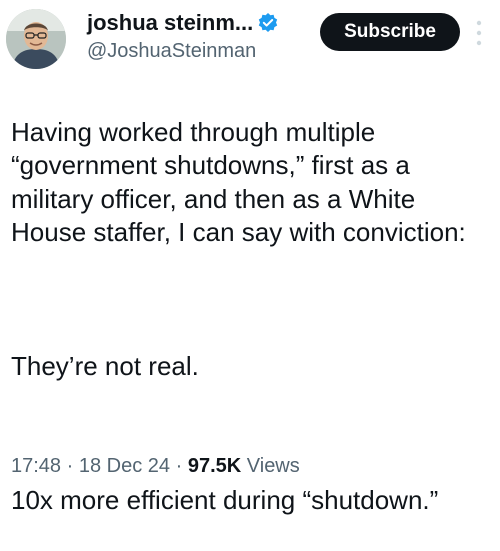 The height and width of the screenshot is (551, 500). I want to click on avatar, so click(36, 39).